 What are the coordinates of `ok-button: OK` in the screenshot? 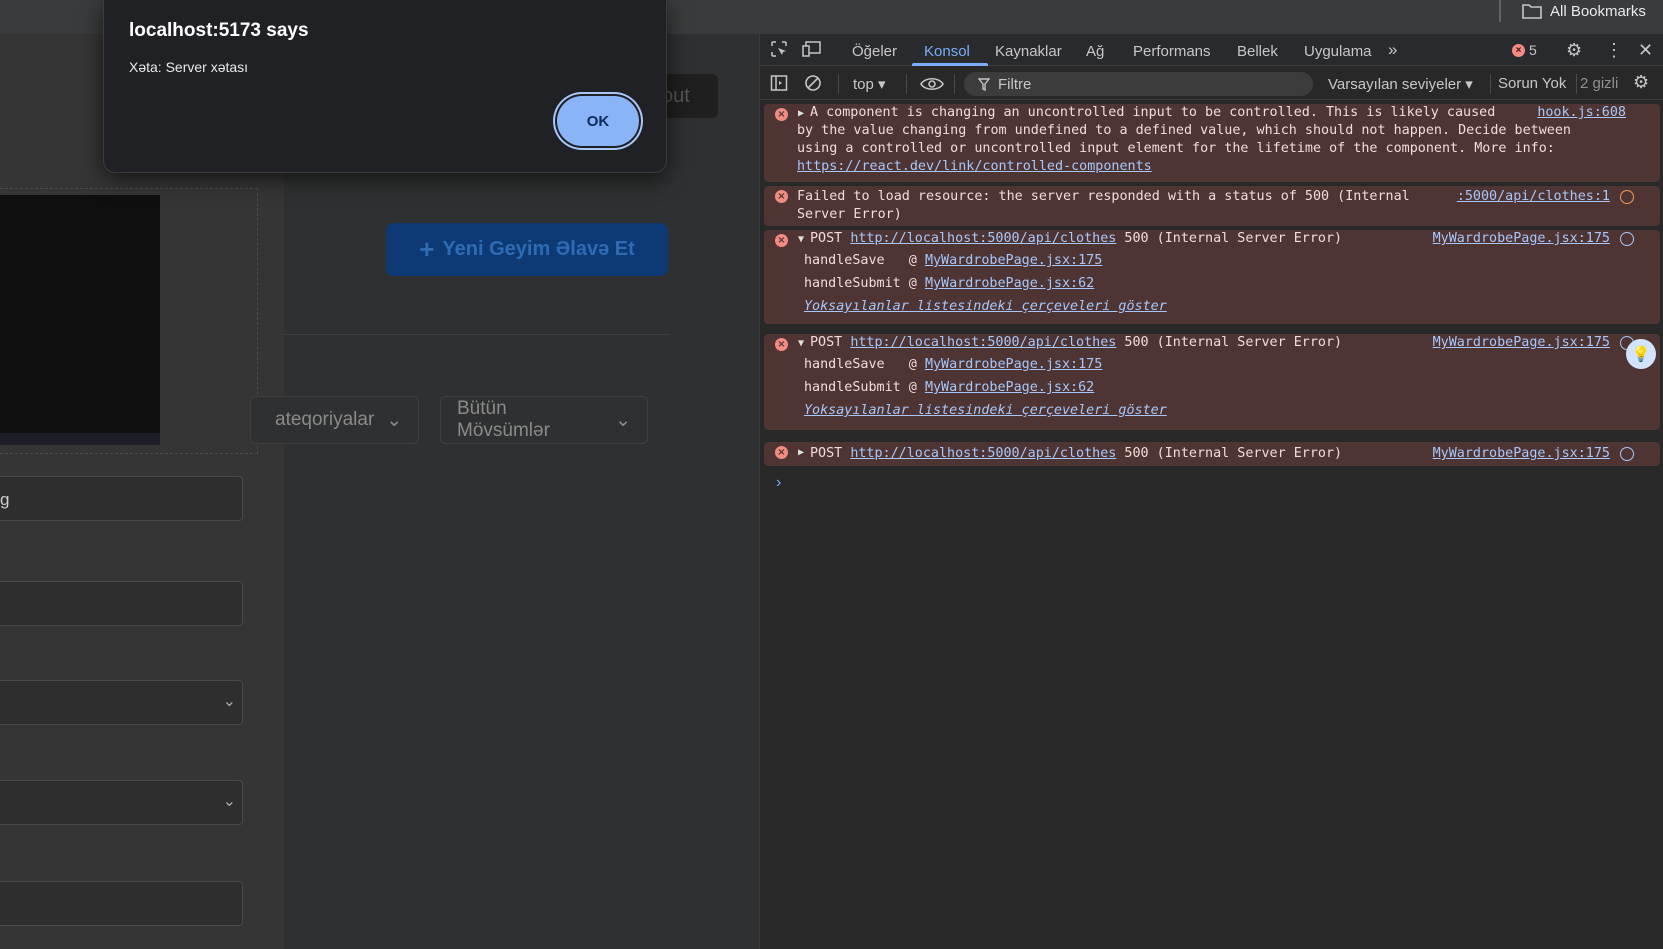 It's located at (598, 121).